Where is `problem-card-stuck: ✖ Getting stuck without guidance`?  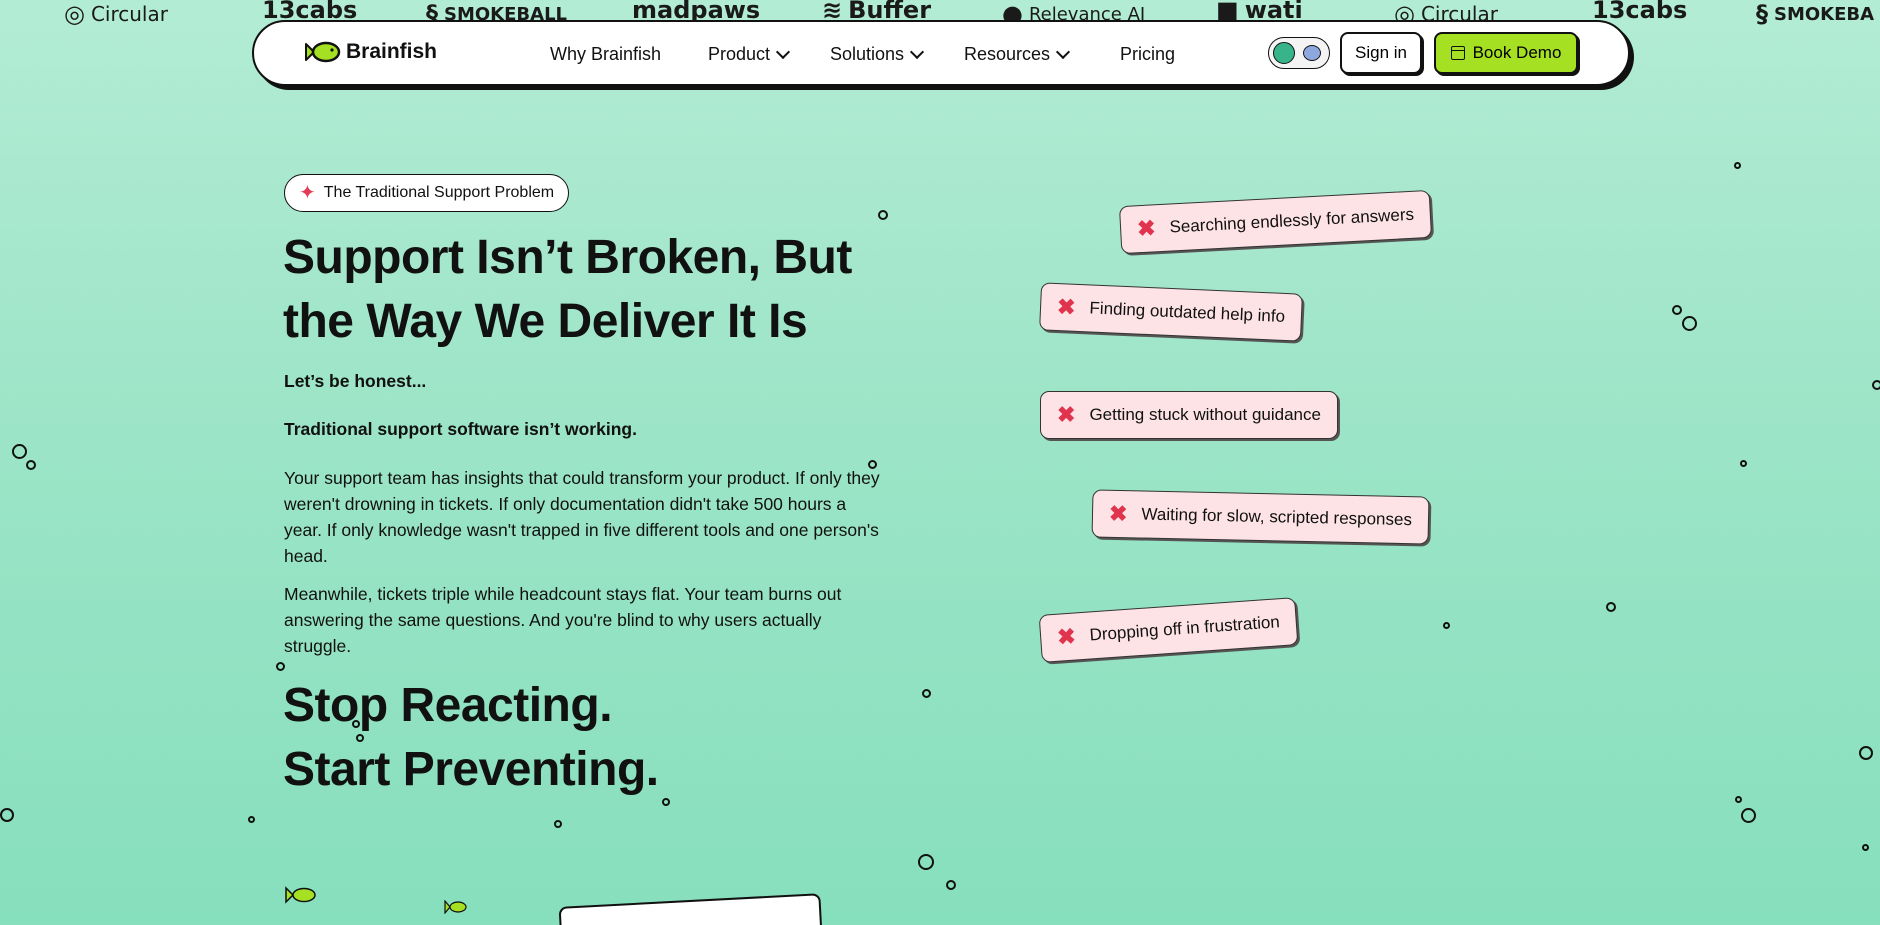
problem-card-stuck: ✖ Getting stuck without guidance is located at coordinates (1189, 415).